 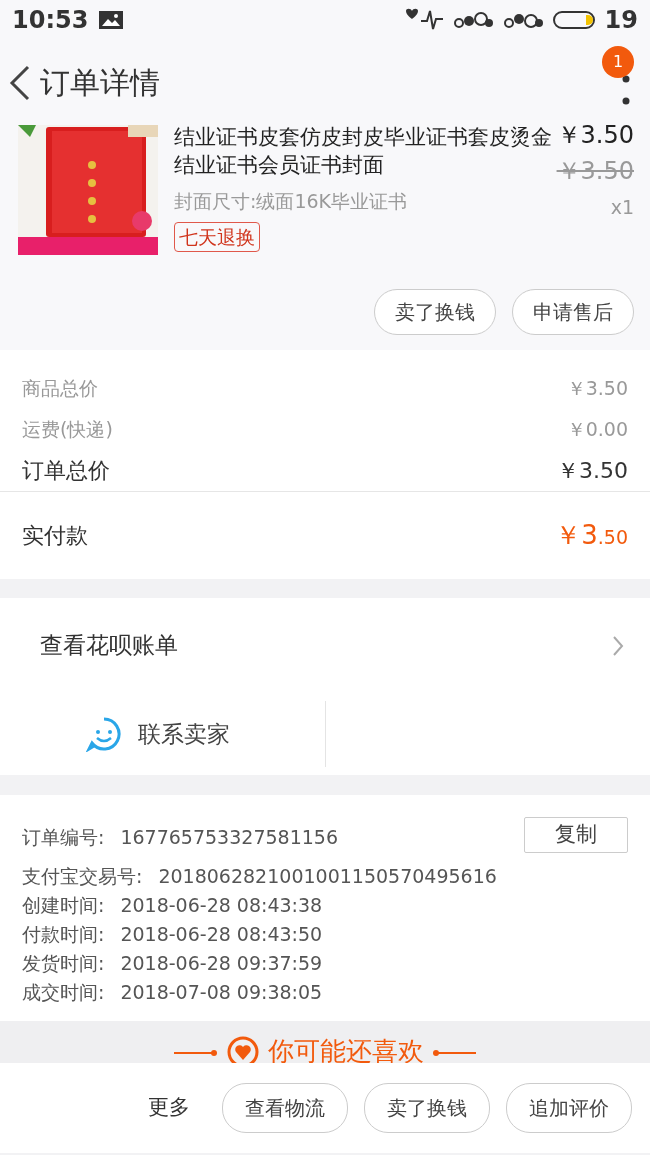 I want to click on info-value: 2018-06-28 08:43:50, so click(x=221, y=934).